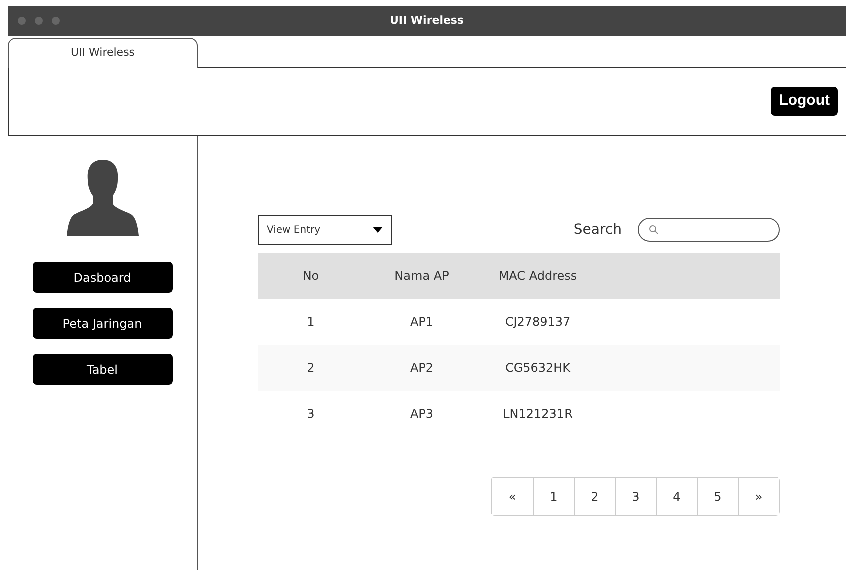 This screenshot has height=570, width=846. What do you see at coordinates (102, 197) in the screenshot?
I see `avatar-icon` at bounding box center [102, 197].